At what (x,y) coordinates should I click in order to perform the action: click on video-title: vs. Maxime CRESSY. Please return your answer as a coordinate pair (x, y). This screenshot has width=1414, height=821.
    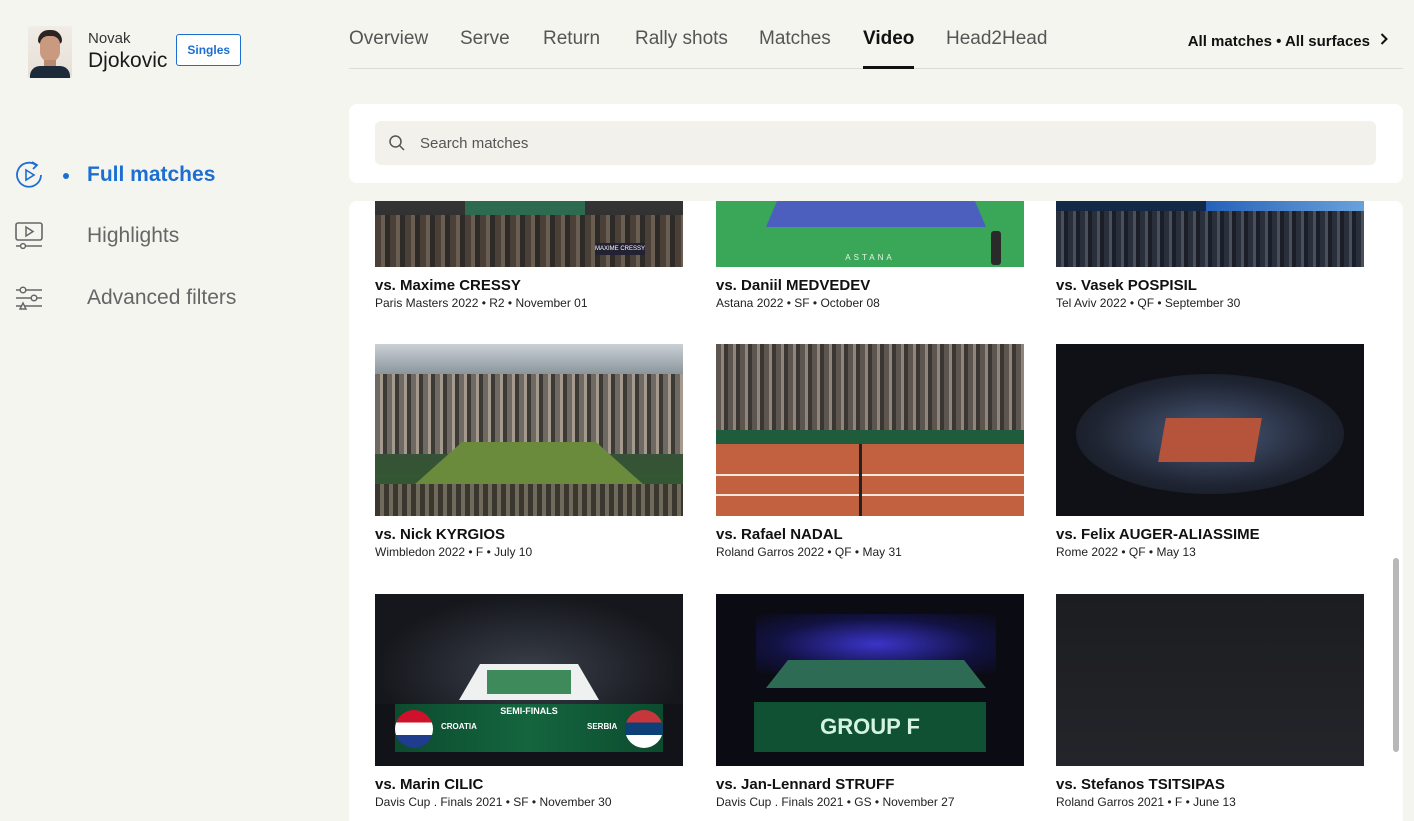
    Looking at the image, I should click on (529, 286).